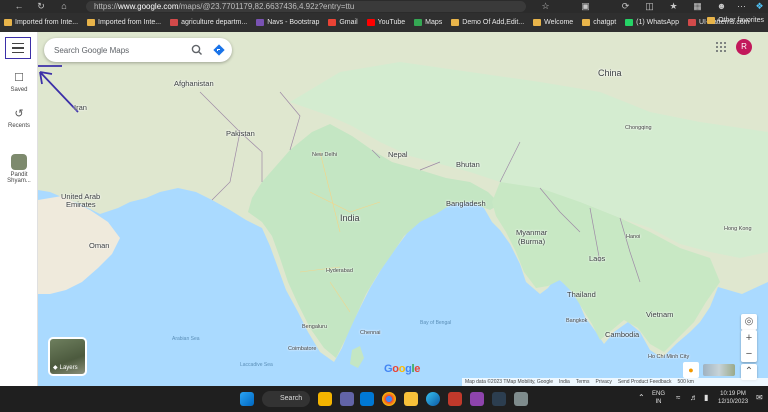 The height and width of the screenshot is (412, 768). What do you see at coordinates (719, 370) in the screenshot?
I see `imagery-thumbnails` at bounding box center [719, 370].